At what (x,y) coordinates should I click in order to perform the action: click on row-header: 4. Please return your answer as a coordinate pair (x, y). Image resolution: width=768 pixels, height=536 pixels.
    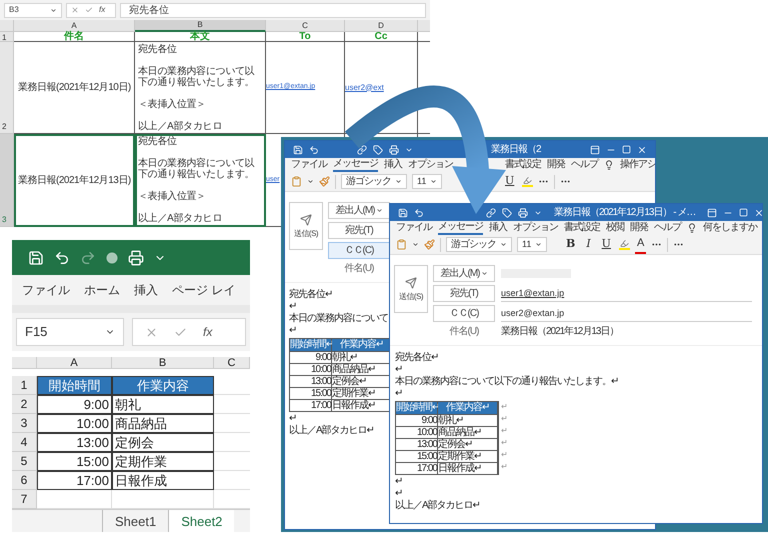
    Looking at the image, I should click on (24, 442).